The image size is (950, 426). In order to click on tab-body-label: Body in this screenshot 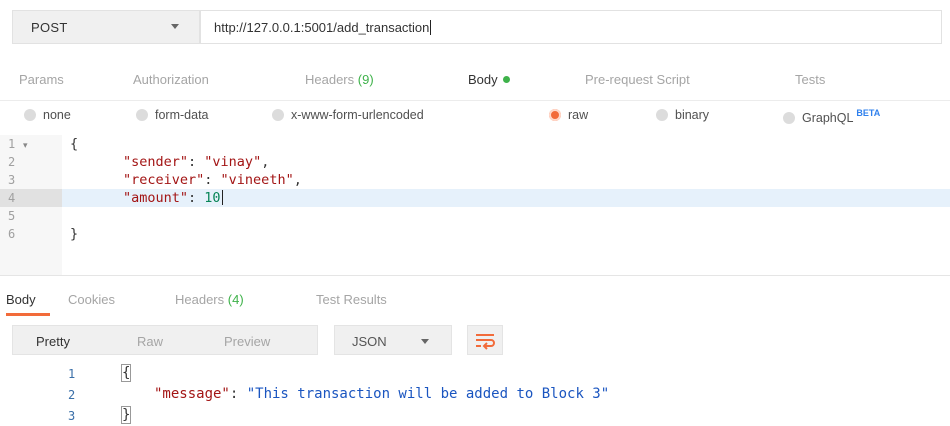, I will do `click(483, 79)`.